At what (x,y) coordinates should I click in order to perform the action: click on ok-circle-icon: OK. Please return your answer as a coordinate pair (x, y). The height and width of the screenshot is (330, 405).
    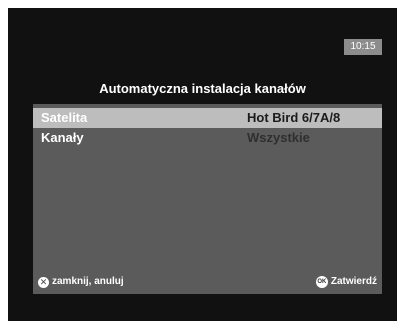
    Looking at the image, I should click on (321, 282).